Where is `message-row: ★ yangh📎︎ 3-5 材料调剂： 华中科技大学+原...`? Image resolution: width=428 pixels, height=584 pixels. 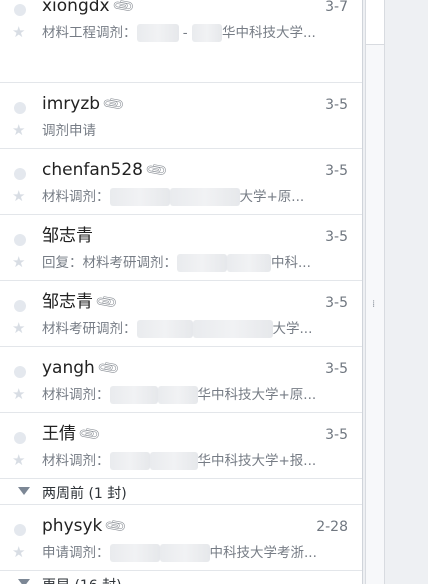 message-row: ★ yangh📎︎ 3-5 材料调剂： 华中科技大学+原... is located at coordinates (181, 379).